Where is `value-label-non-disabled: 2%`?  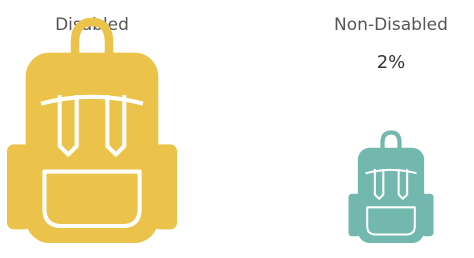
value-label-non-disabled: 2% is located at coordinates (391, 62).